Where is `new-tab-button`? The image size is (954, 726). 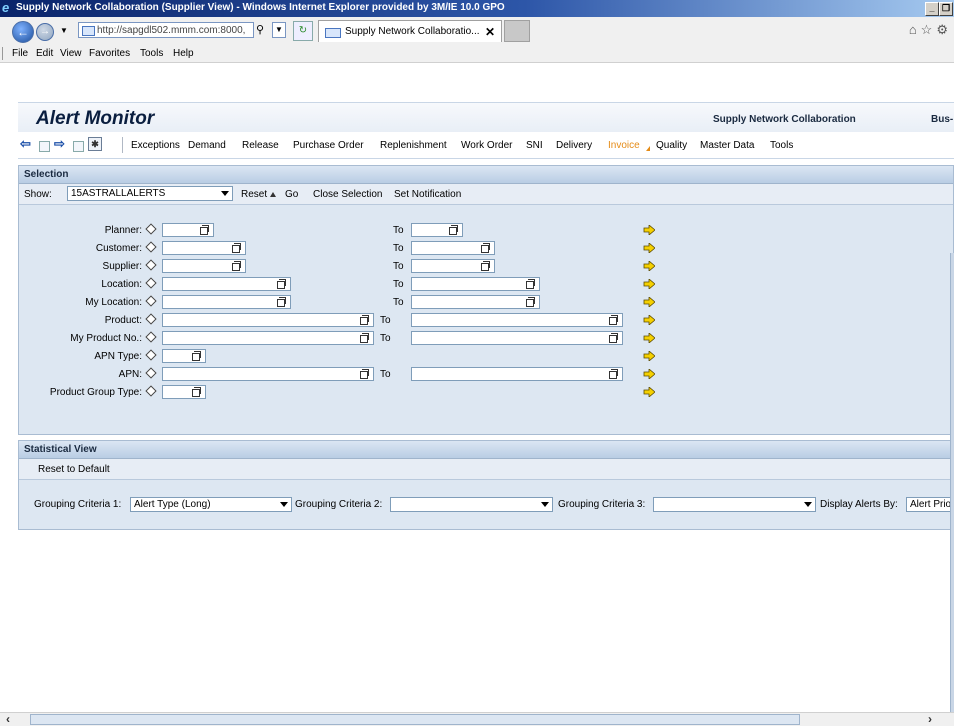
new-tab-button is located at coordinates (517, 31).